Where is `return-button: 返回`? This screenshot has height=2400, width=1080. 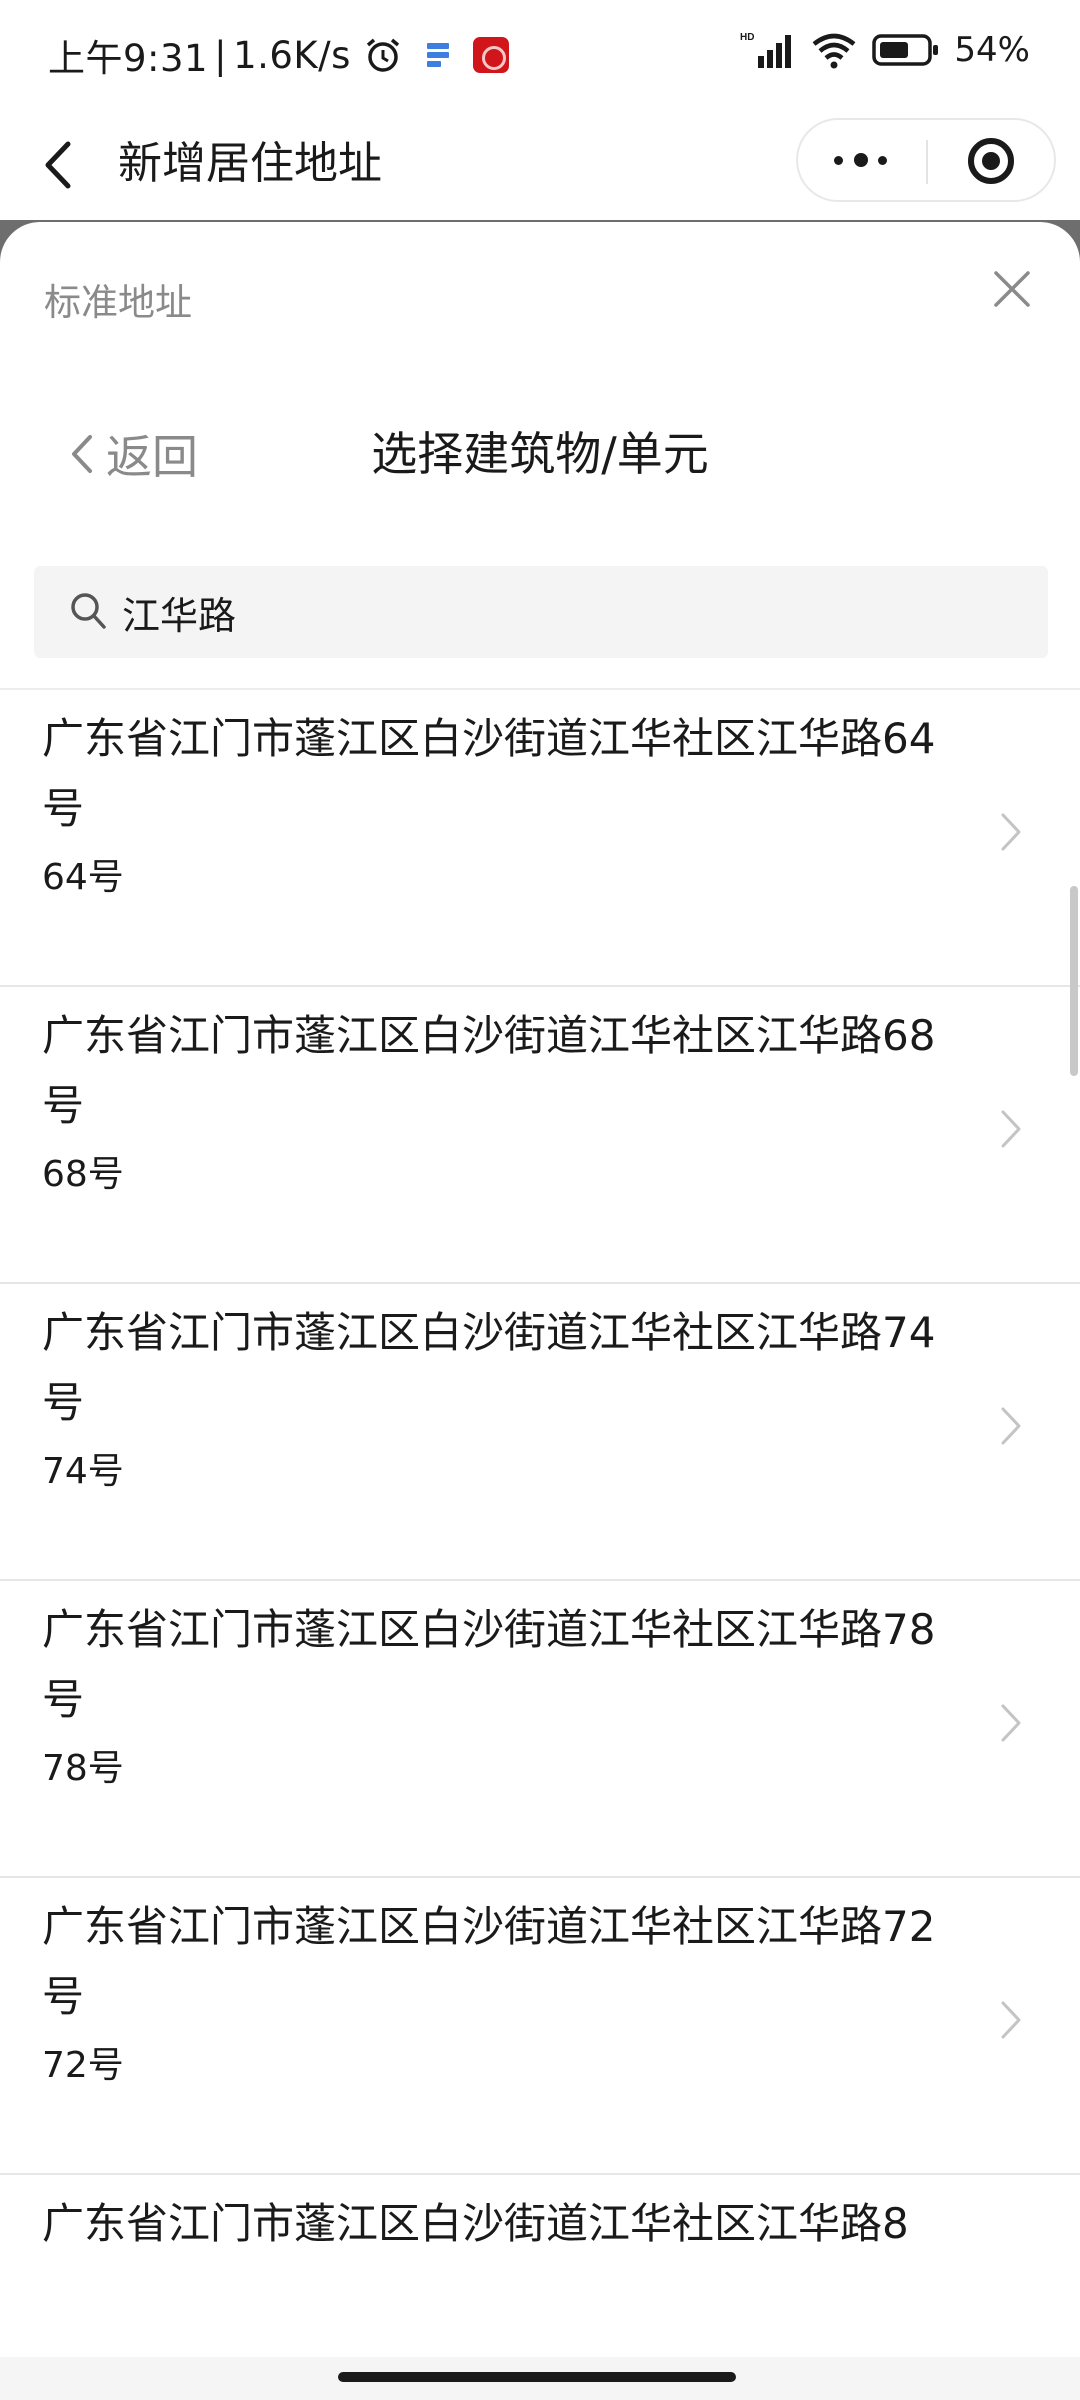 return-button: 返回 is located at coordinates (133, 454).